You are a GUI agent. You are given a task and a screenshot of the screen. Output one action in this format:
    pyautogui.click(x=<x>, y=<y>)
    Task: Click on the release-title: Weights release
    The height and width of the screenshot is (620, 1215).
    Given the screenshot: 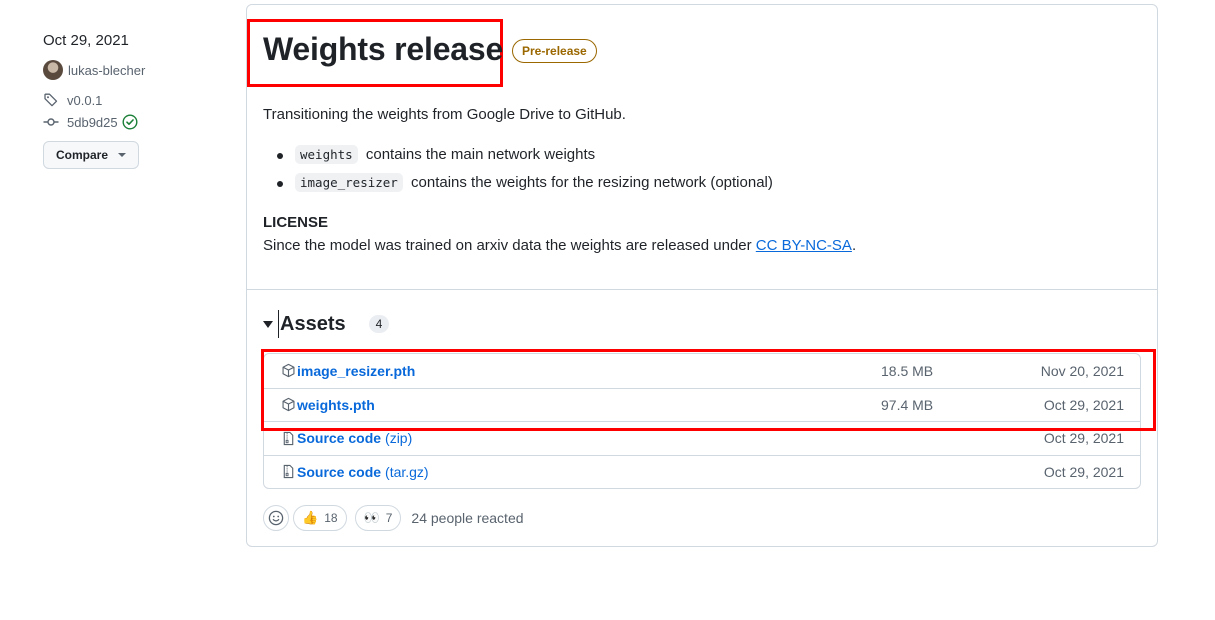 What is the action you would take?
    pyautogui.click(x=383, y=49)
    